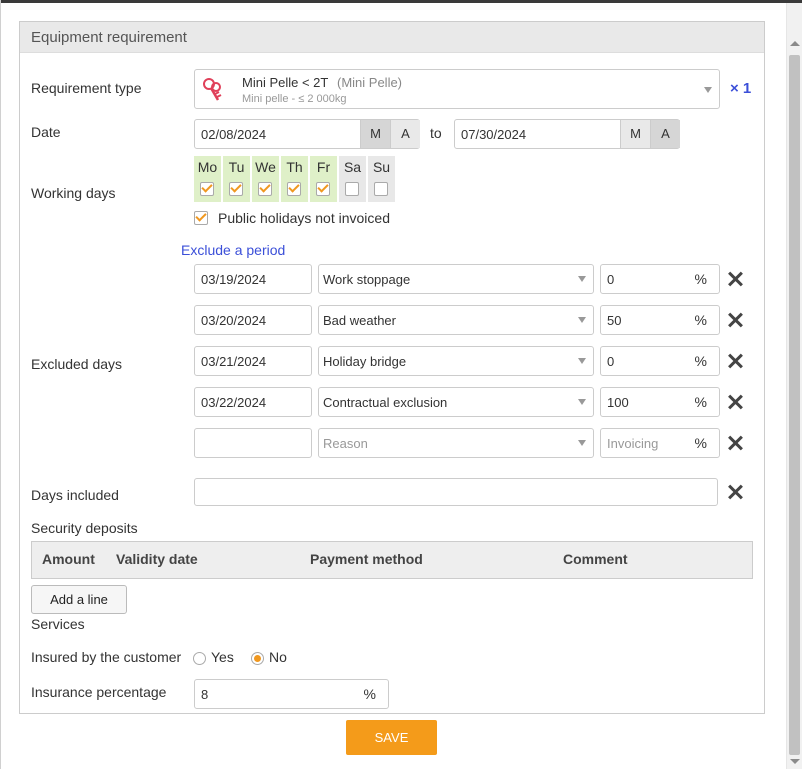  Describe the element at coordinates (58, 624) in the screenshot. I see `services-label: Services` at that location.